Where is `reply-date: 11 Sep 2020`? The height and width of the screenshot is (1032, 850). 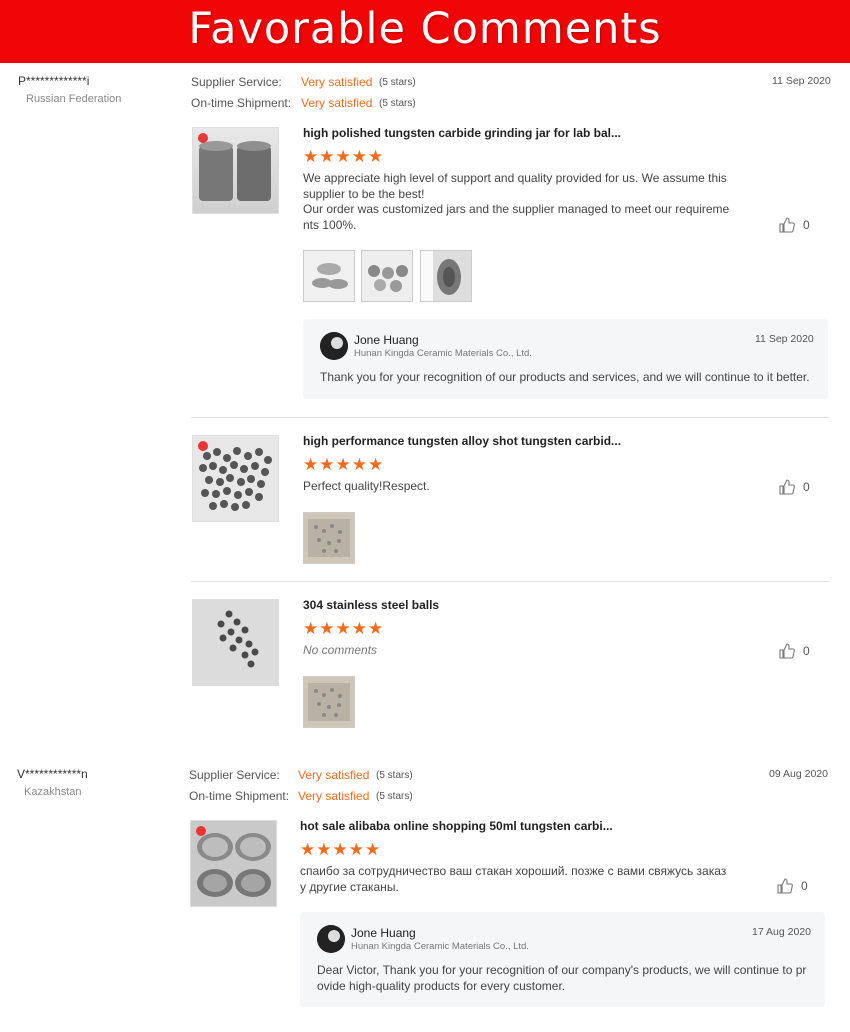 reply-date: 11 Sep 2020 is located at coordinates (784, 339).